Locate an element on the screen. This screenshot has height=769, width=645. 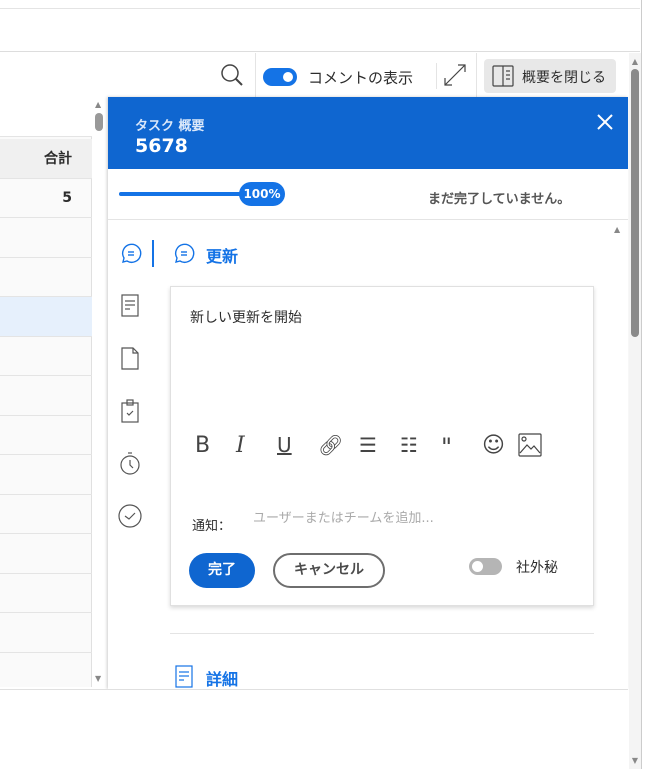
panel-scroll-up: ▲ is located at coordinates (617, 229).